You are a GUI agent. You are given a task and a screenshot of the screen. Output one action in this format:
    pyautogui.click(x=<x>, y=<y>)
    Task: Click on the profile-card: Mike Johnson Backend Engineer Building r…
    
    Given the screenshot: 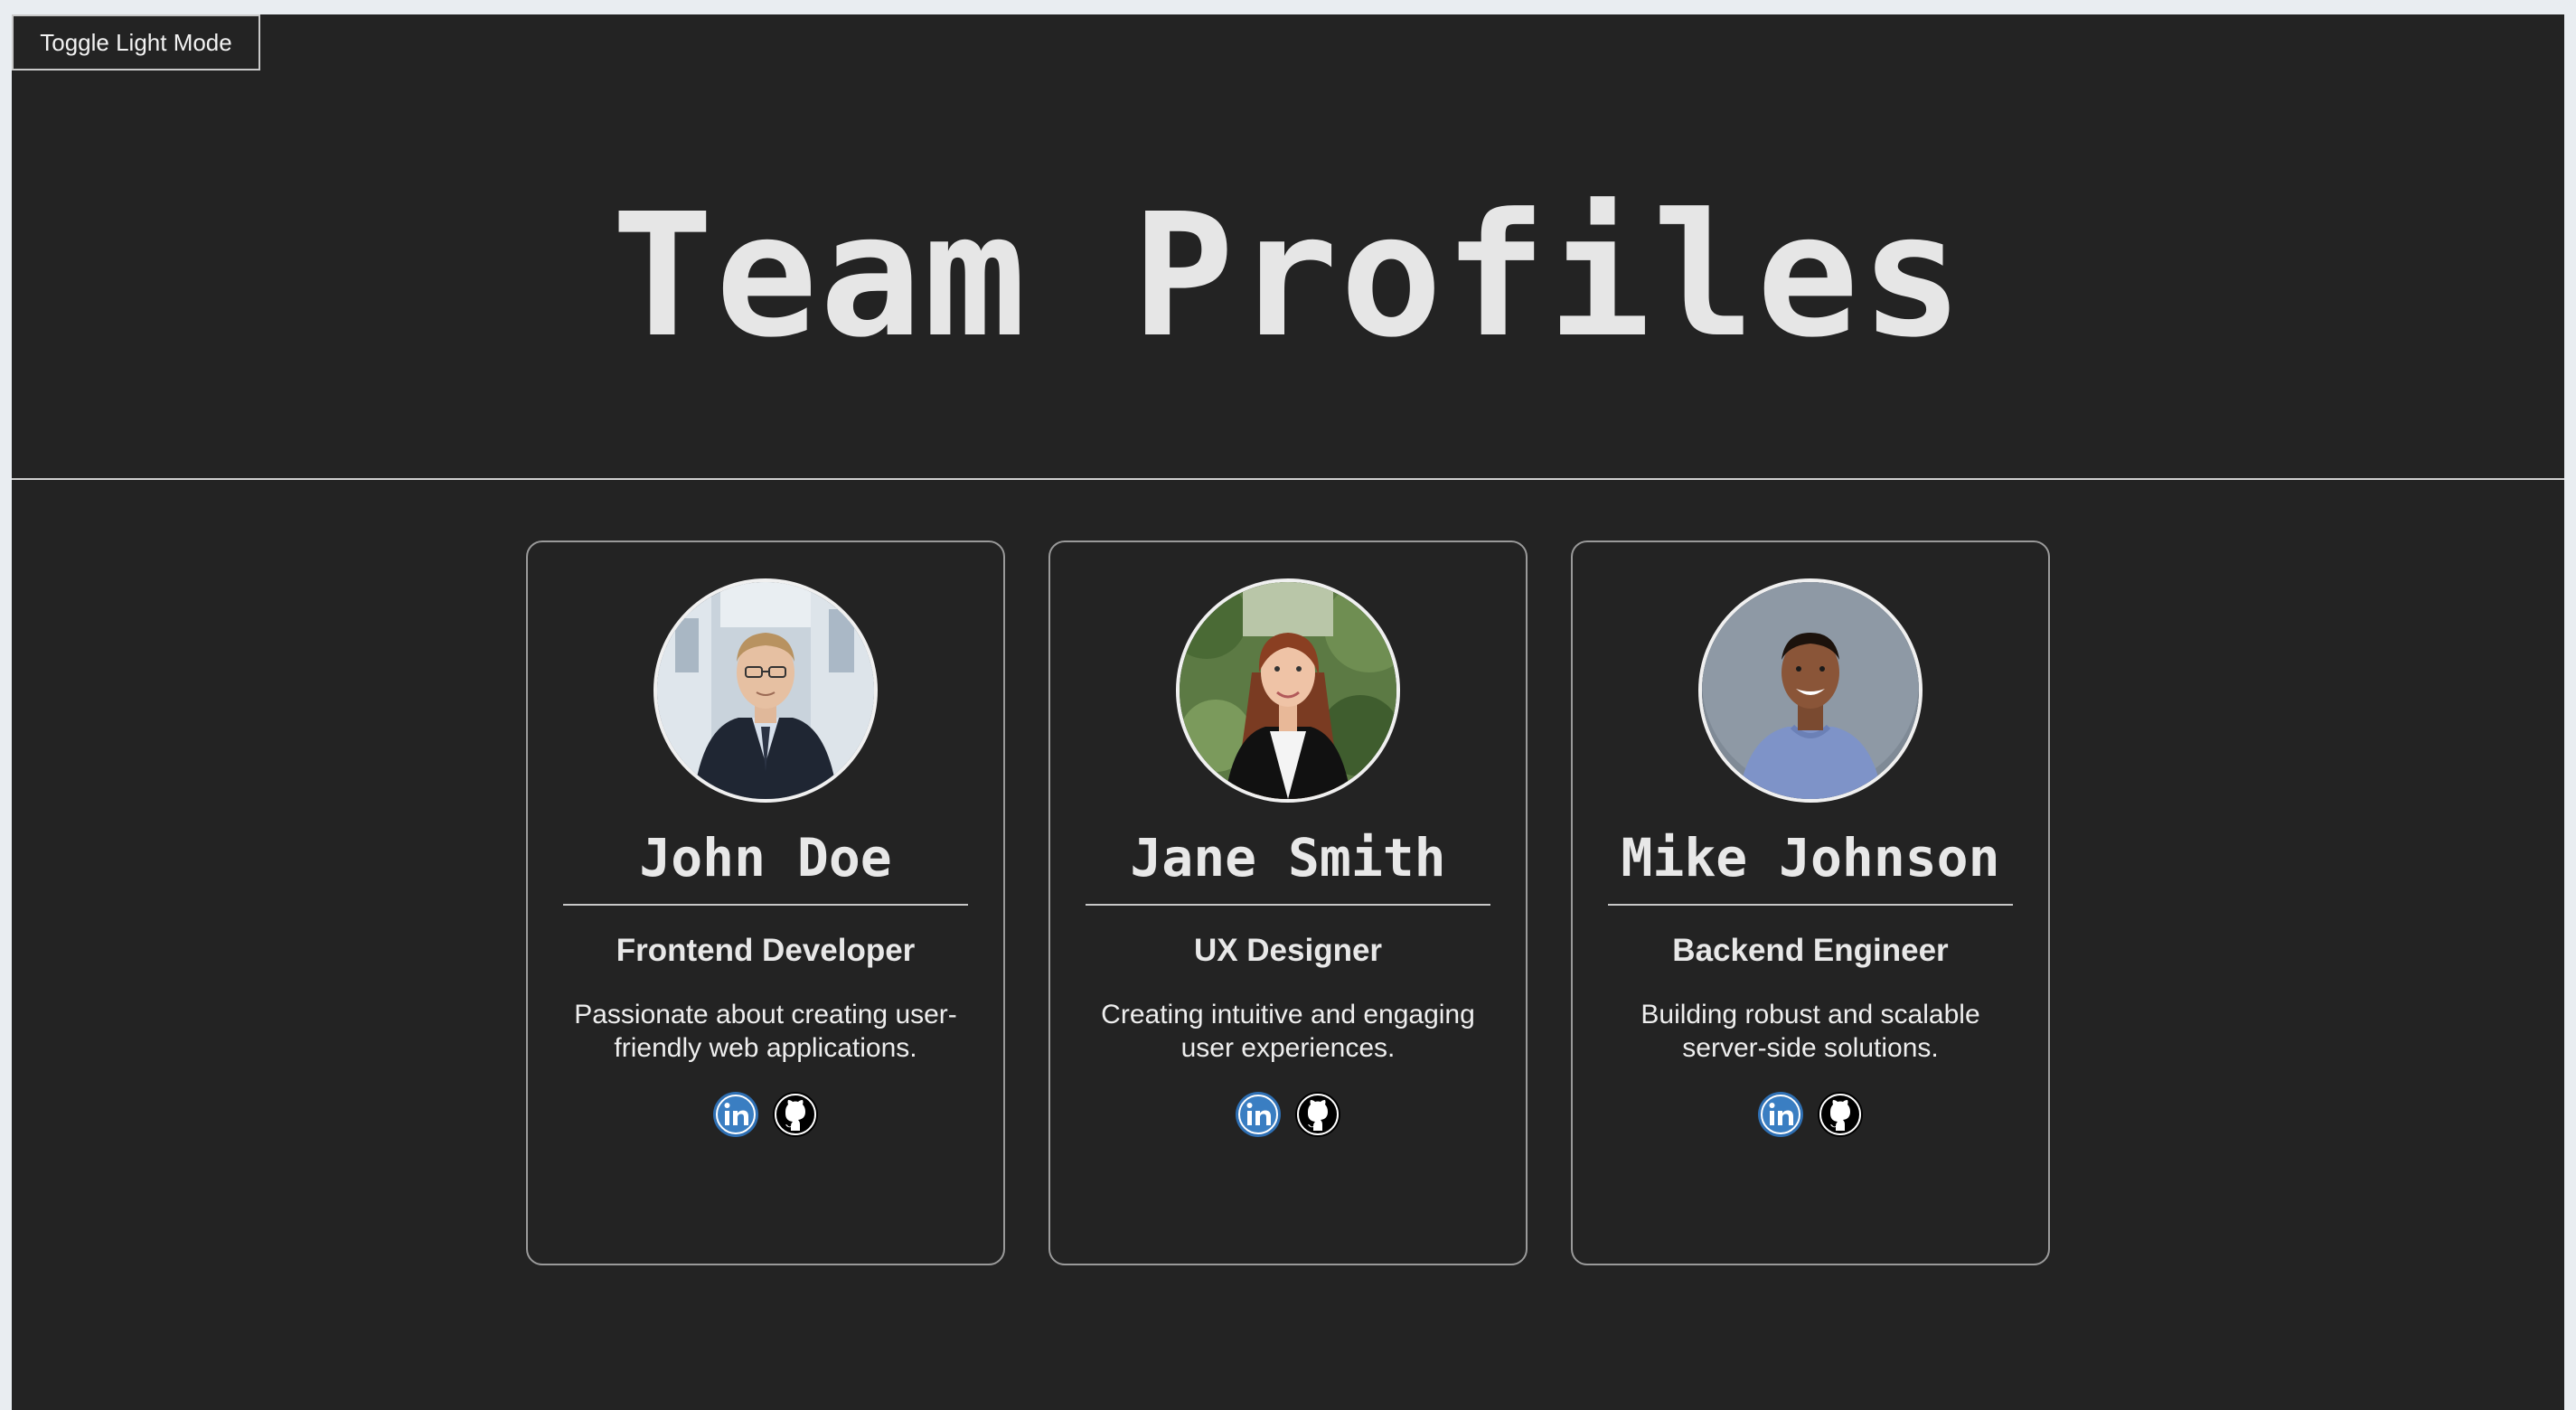 What is the action you would take?
    pyautogui.click(x=1811, y=902)
    